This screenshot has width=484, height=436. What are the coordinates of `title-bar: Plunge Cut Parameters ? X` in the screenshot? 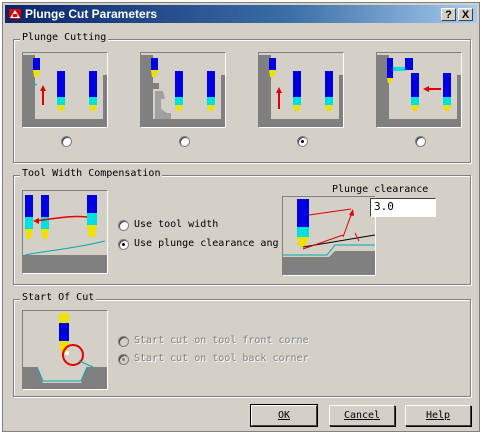 It's located at (241, 14).